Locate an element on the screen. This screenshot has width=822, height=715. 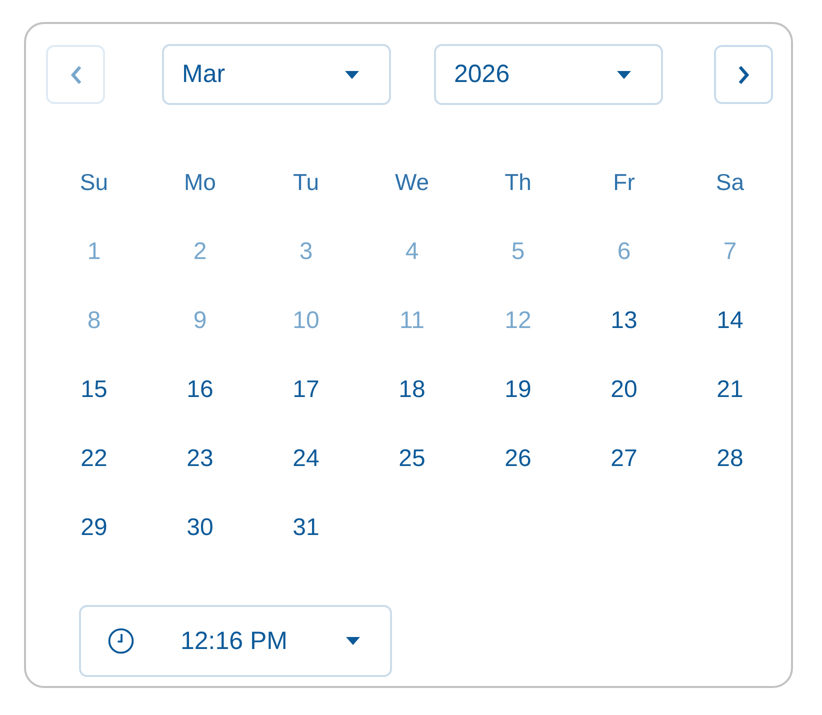
day-button: 20 is located at coordinates (624, 390).